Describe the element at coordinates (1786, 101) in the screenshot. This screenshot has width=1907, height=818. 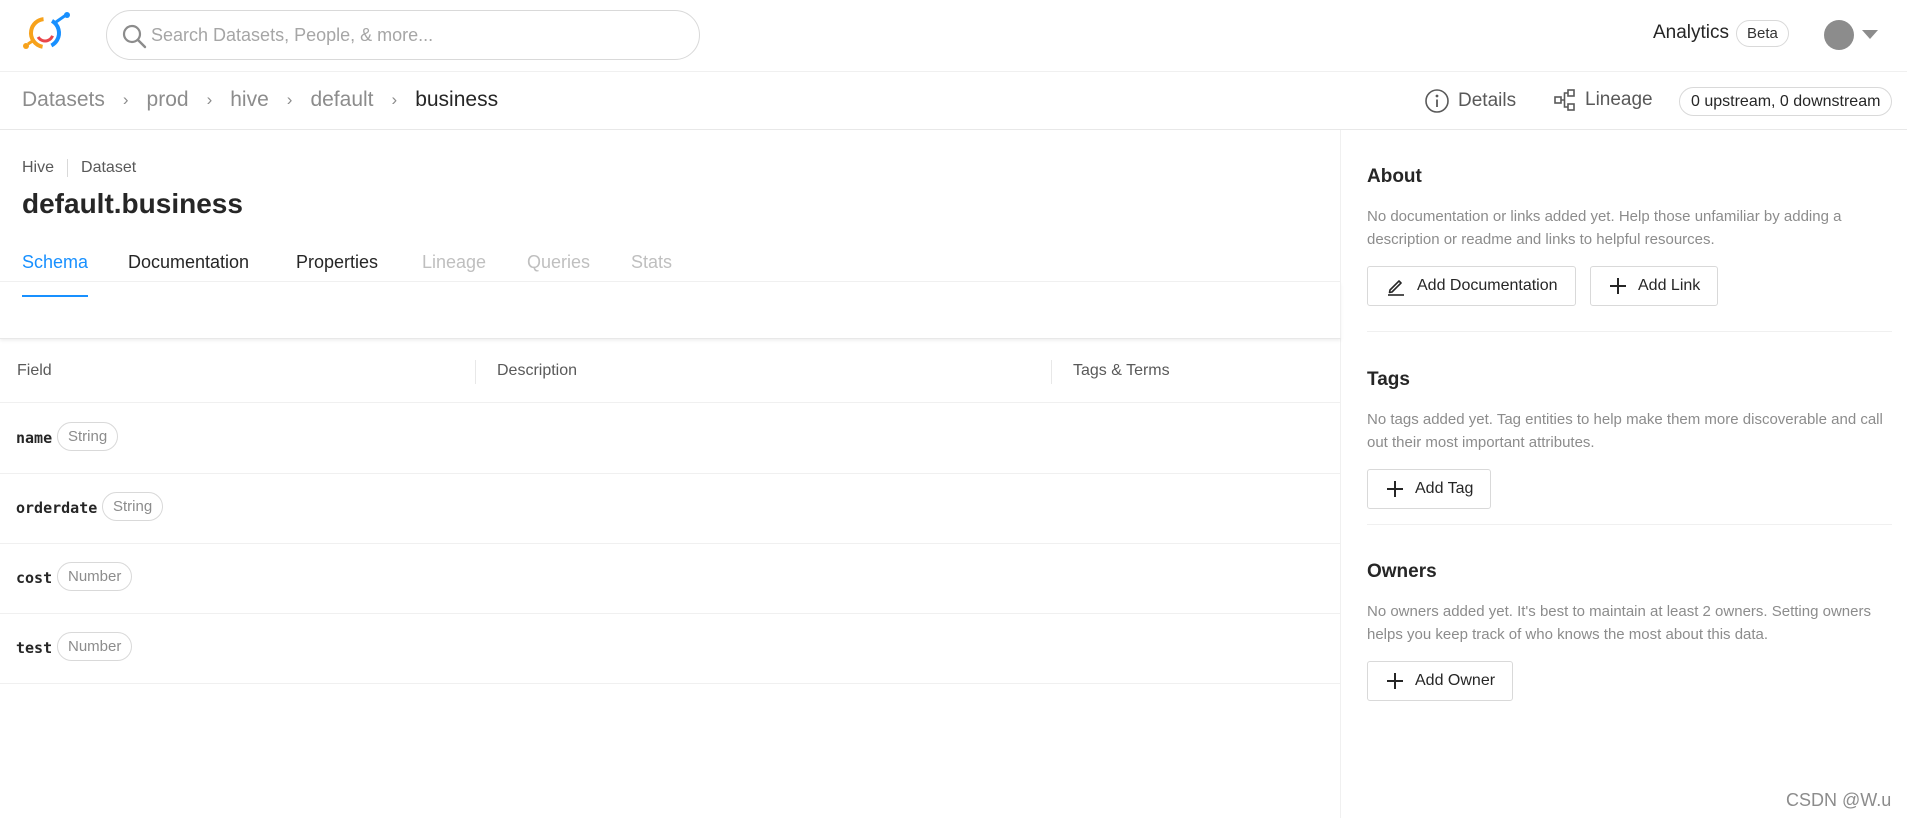
I see `upstream-downstream-badge: 0 upstream, 0 downstream` at that location.